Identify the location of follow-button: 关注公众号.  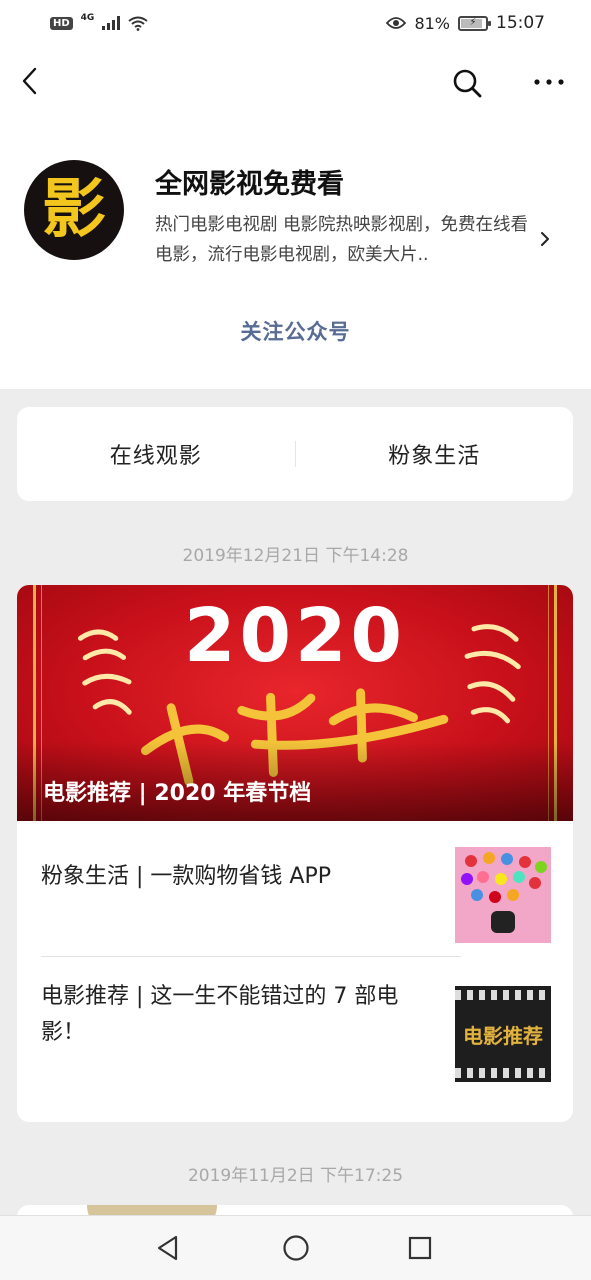
(295, 331).